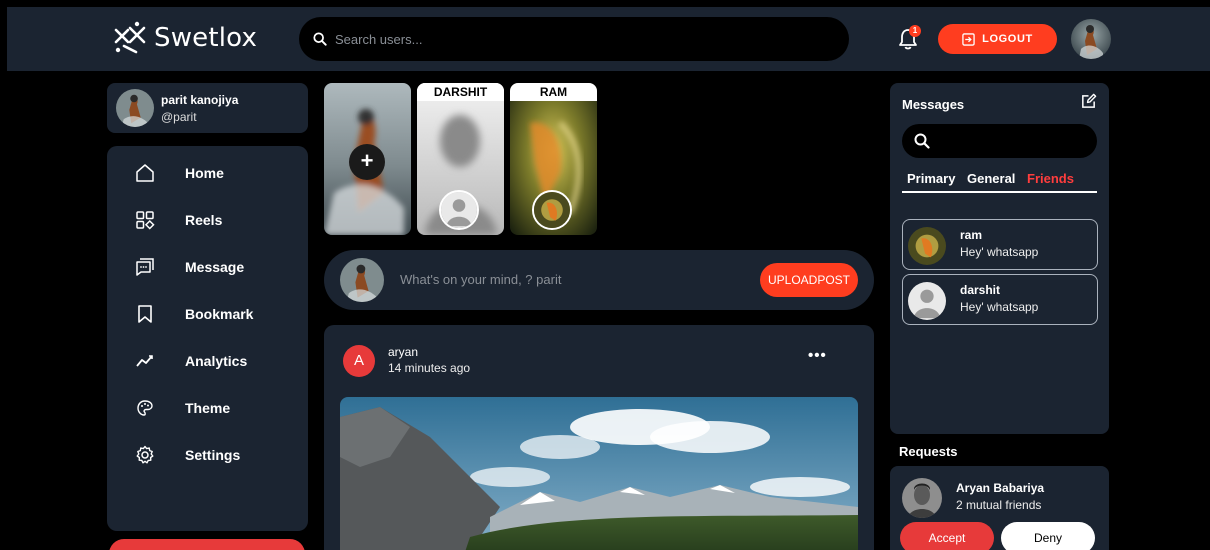 The height and width of the screenshot is (550, 1210). I want to click on message-item-darshit: darshit Hey' whatsapp, so click(1000, 299).